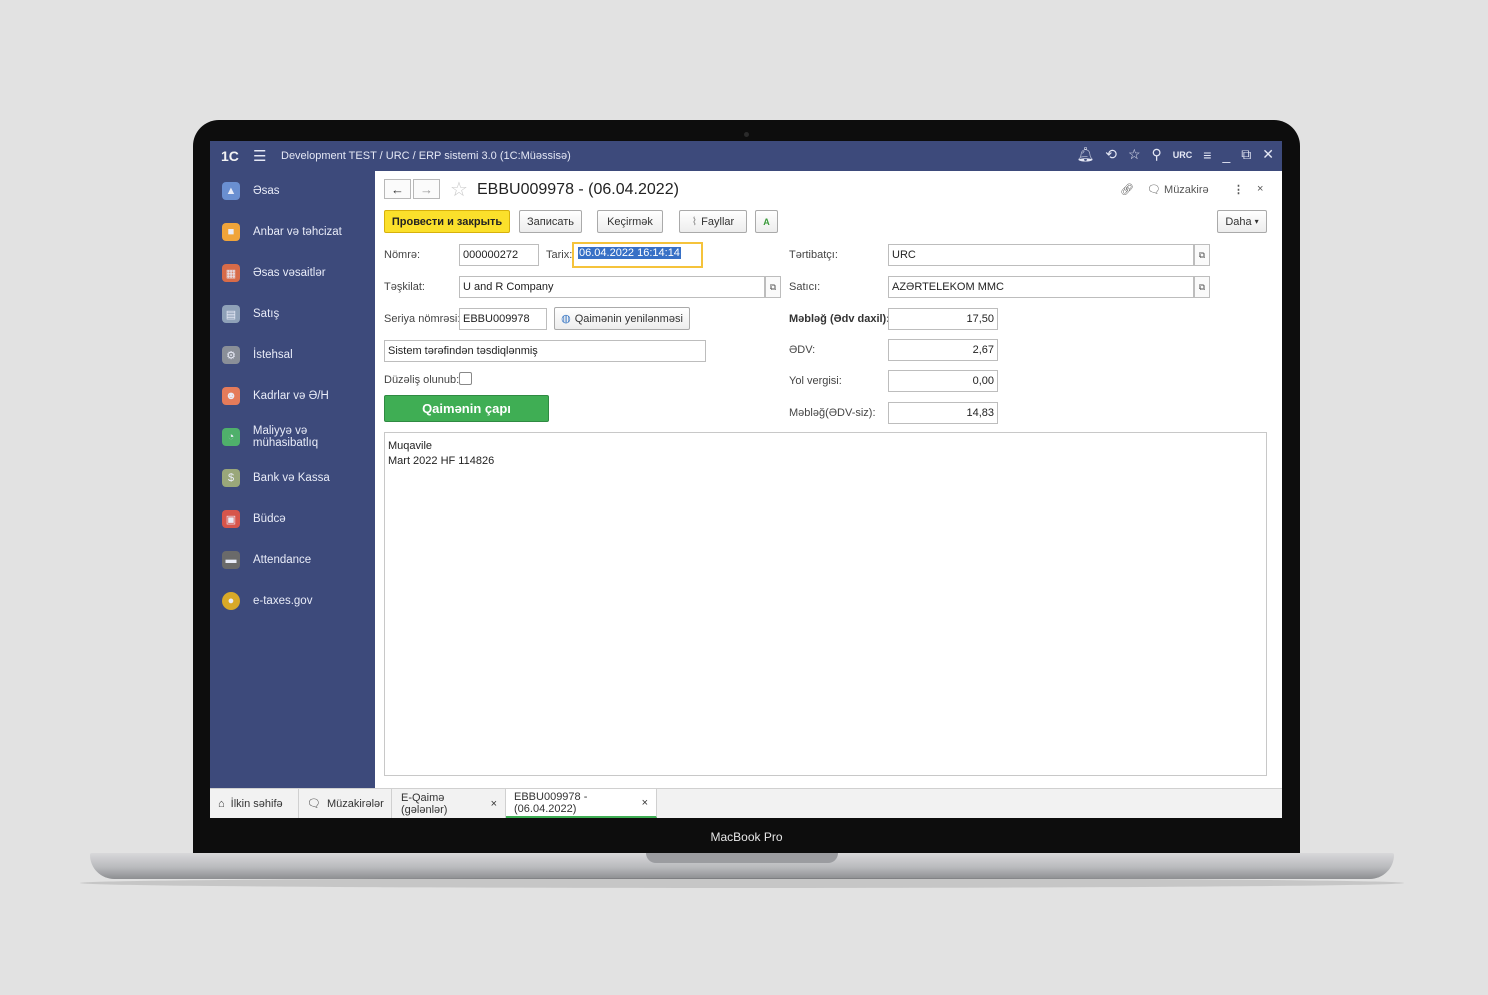 Image resolution: width=1488 pixels, height=995 pixels. What do you see at coordinates (410, 446) in the screenshot?
I see `comment-line: Muqavile` at bounding box center [410, 446].